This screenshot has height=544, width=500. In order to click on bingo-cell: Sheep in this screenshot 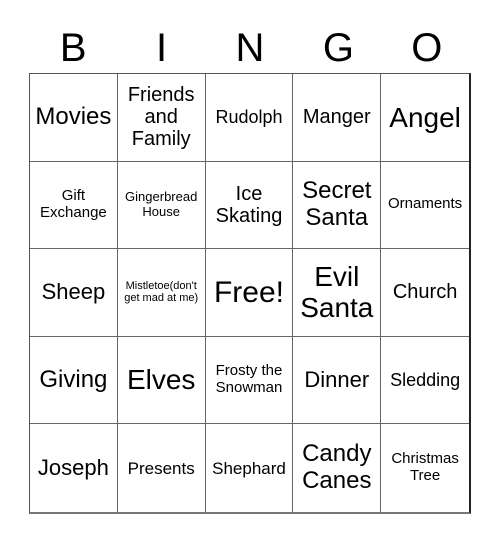, I will do `click(74, 293)`.